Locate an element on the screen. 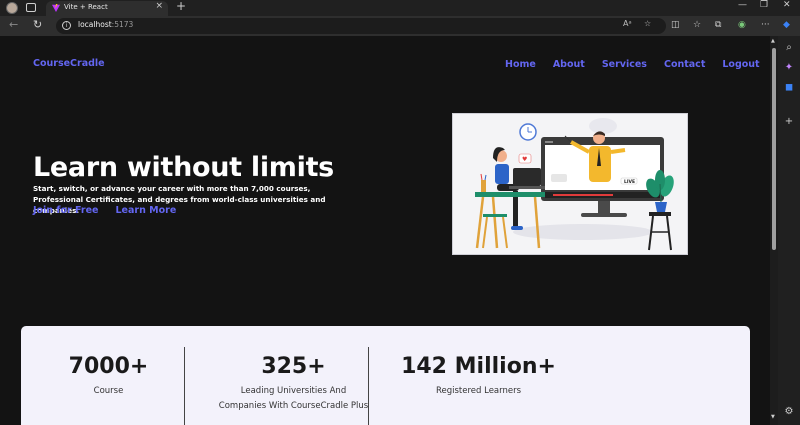 Image resolution: width=800 pixels, height=425 pixels. page-scrollbar: ▲ ▼ is located at coordinates (774, 230).